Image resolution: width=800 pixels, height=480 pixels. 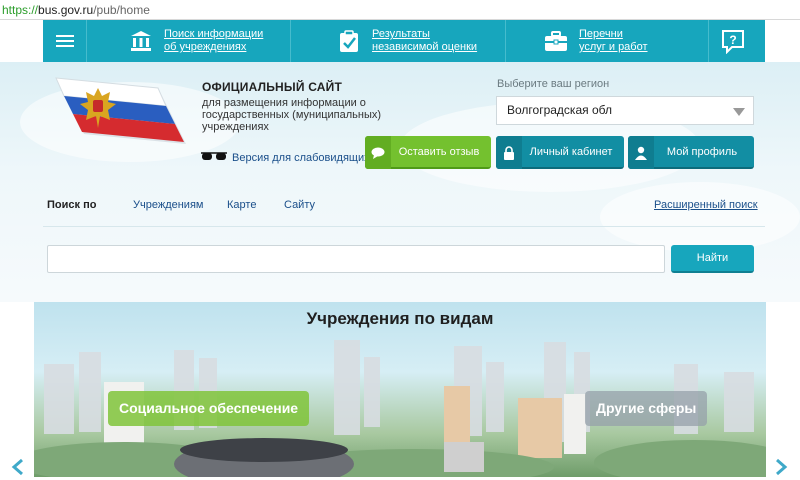 What do you see at coordinates (65, 36) in the screenshot?
I see `hamburger-icon` at bounding box center [65, 36].